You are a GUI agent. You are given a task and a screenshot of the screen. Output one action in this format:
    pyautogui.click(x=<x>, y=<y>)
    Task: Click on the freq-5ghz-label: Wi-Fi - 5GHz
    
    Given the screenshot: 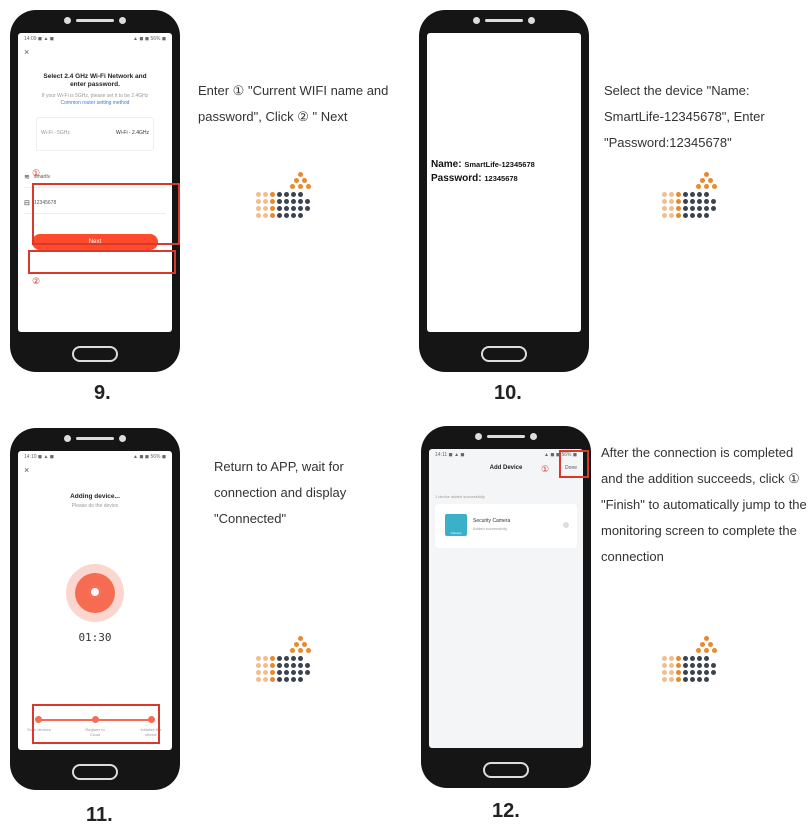 What is the action you would take?
    pyautogui.click(x=55, y=133)
    